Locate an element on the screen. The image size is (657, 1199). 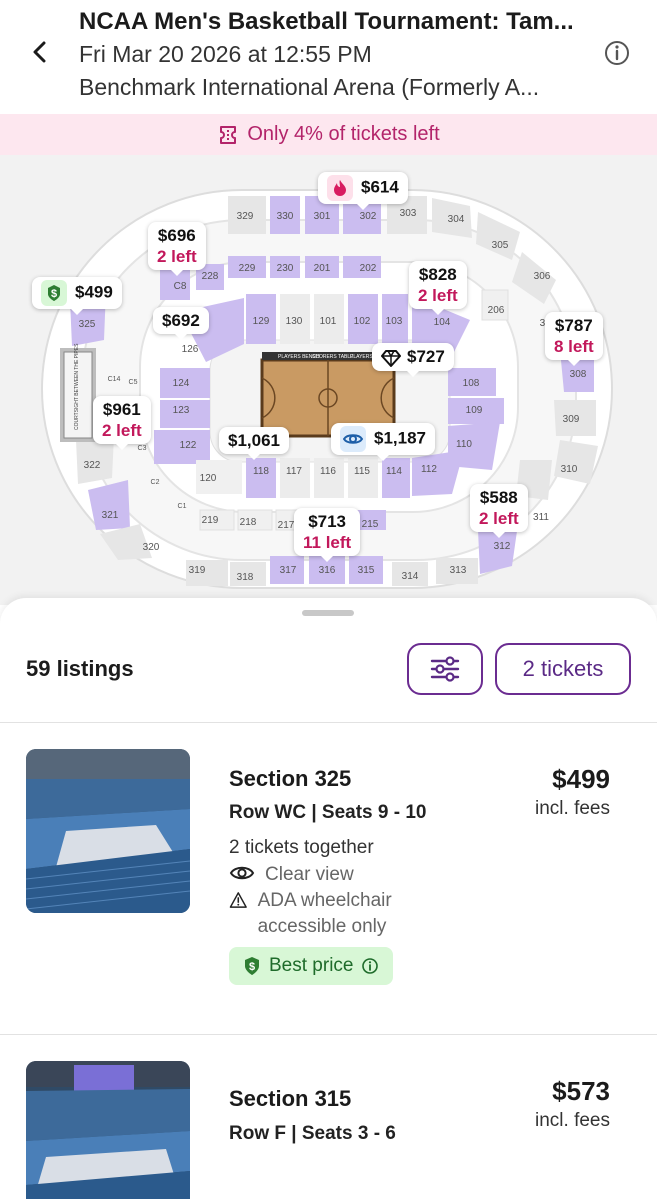
info-button is located at coordinates (617, 53).